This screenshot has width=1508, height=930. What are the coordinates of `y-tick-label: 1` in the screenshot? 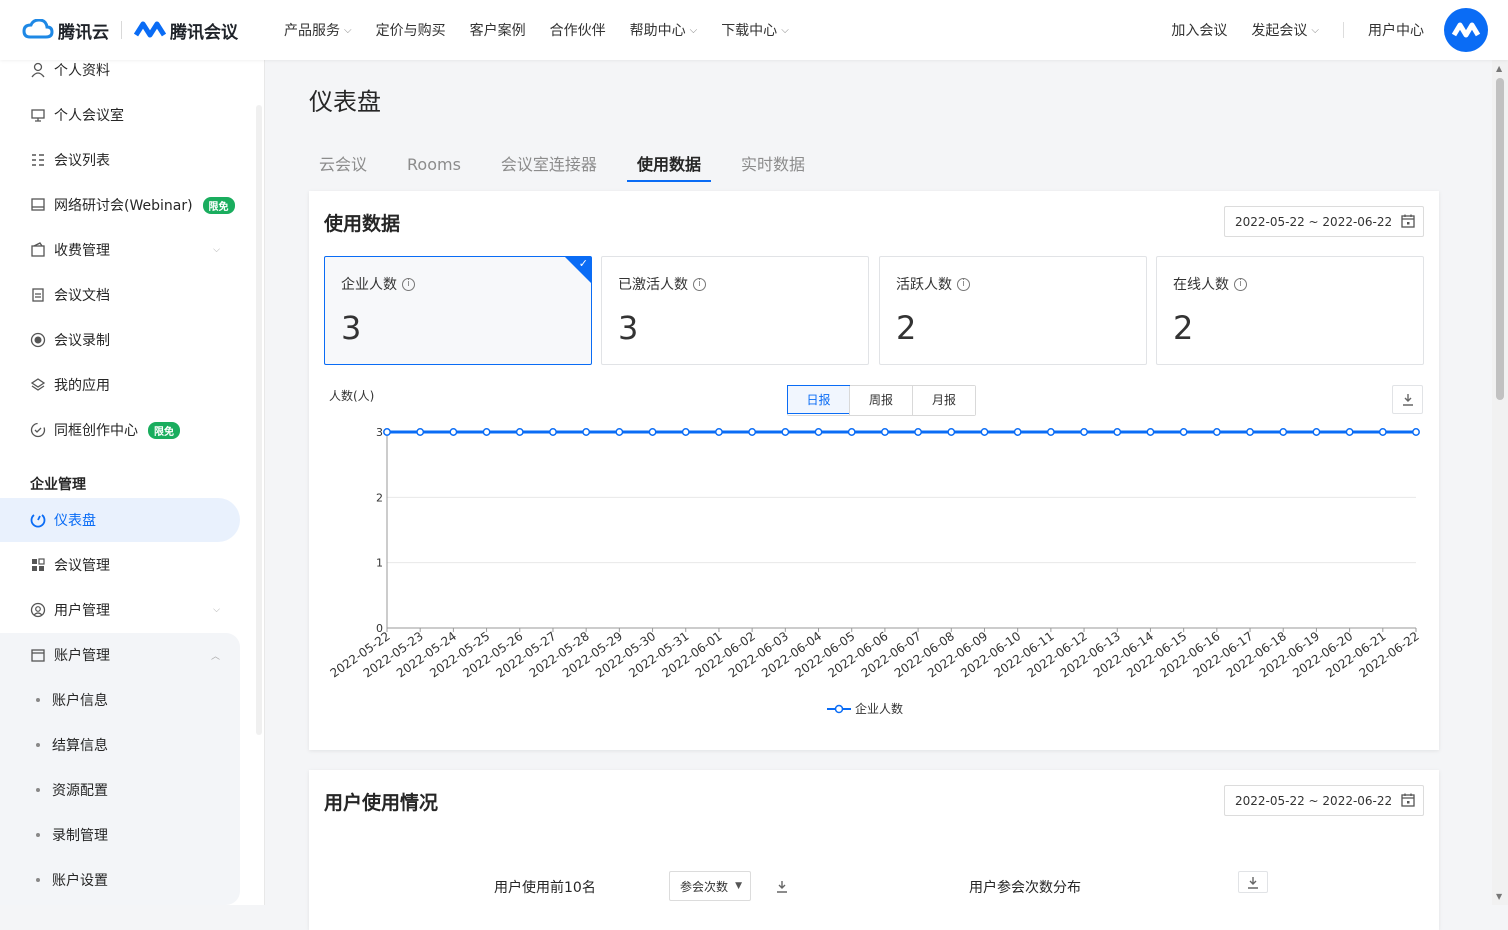 It's located at (379, 563).